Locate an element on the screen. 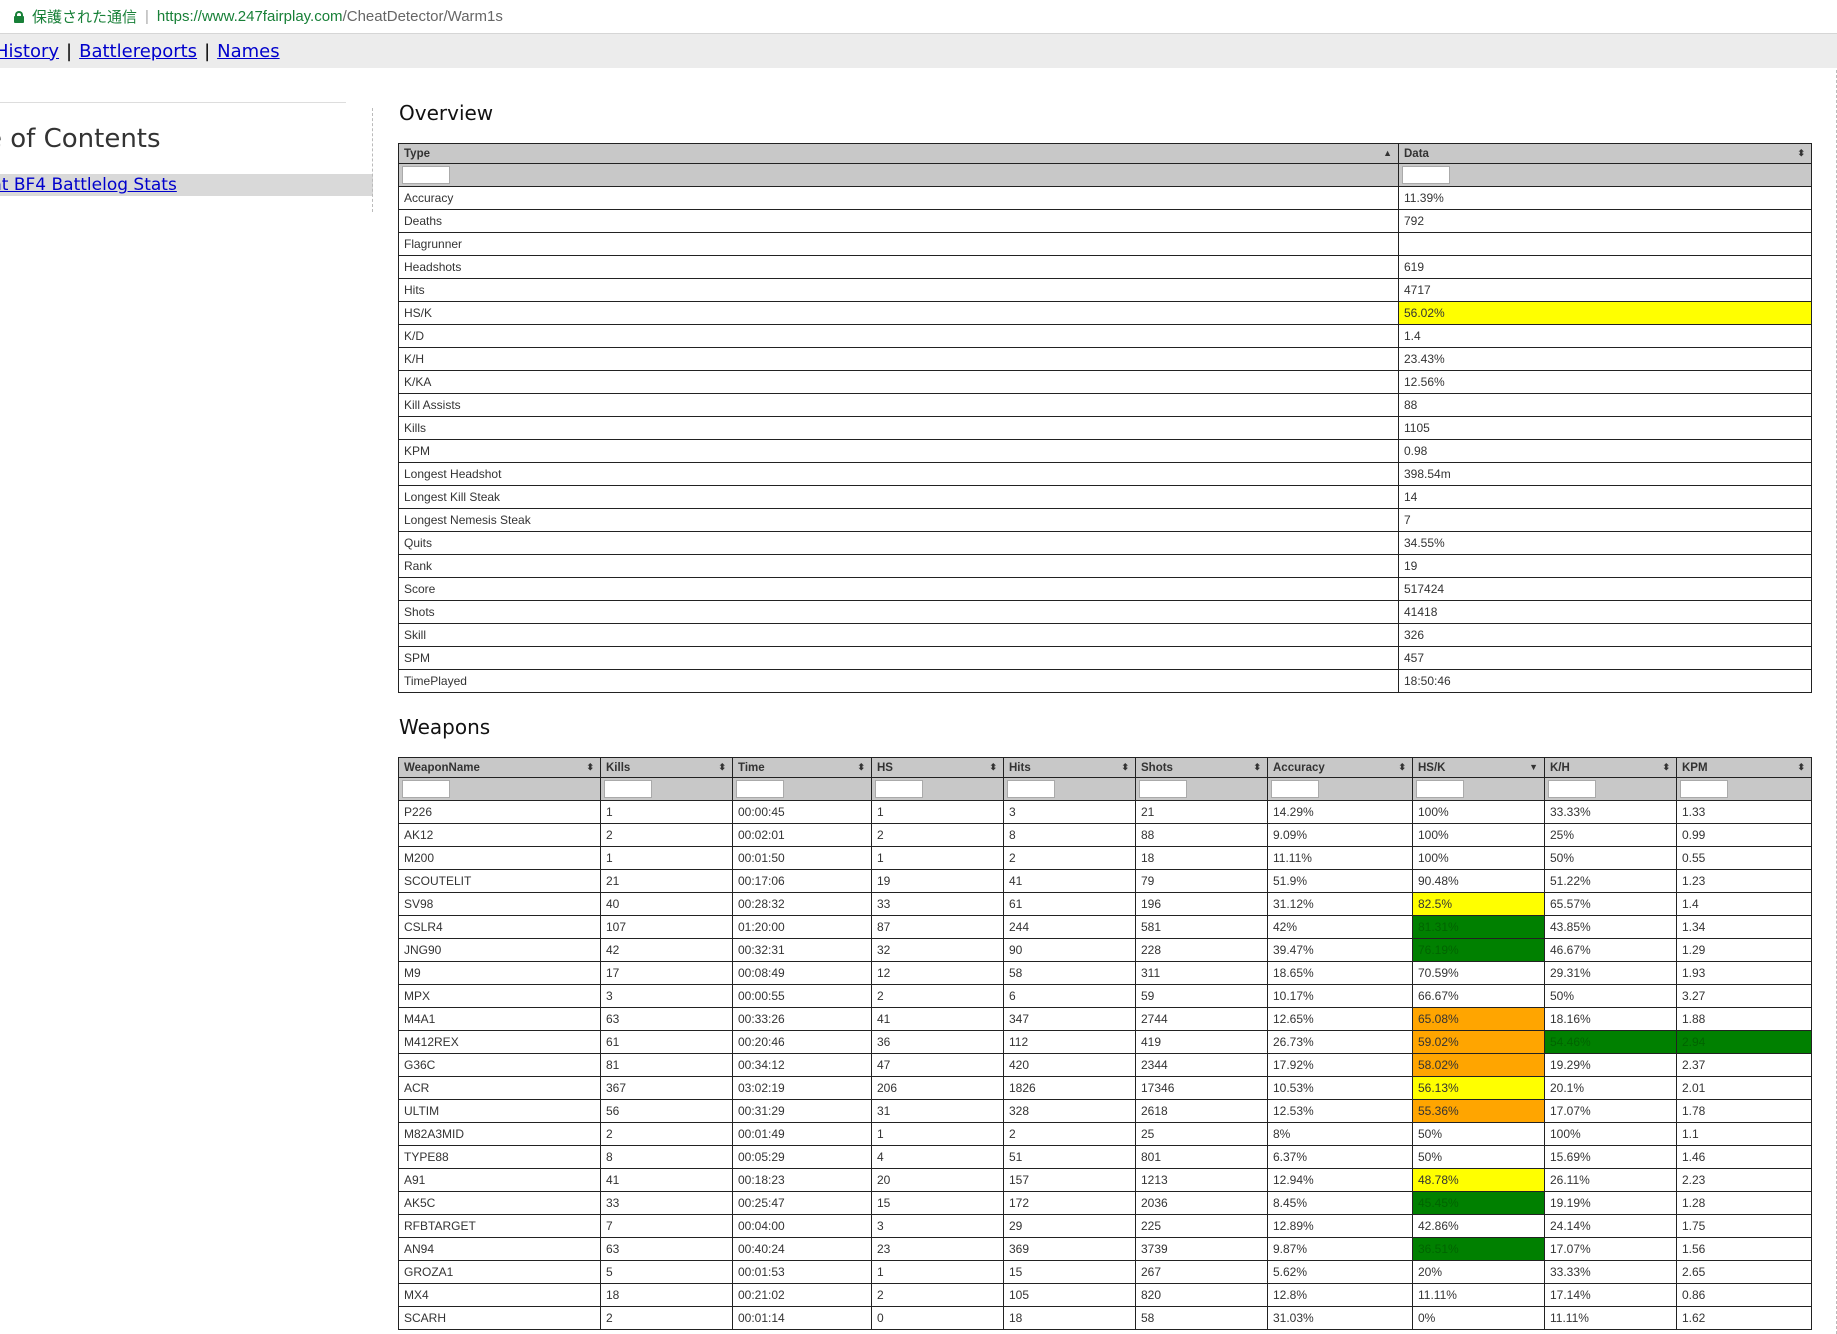  col-header-k-h: K/H ⬍ is located at coordinates (1610, 767).